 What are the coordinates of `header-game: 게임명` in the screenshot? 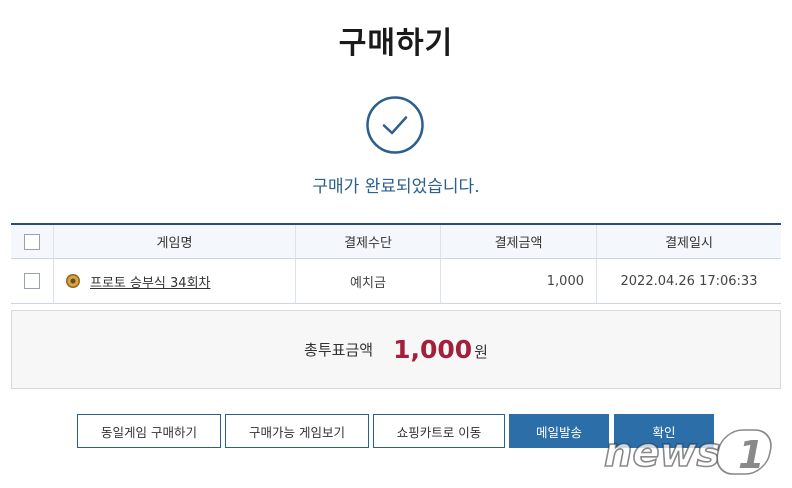 It's located at (174, 241).